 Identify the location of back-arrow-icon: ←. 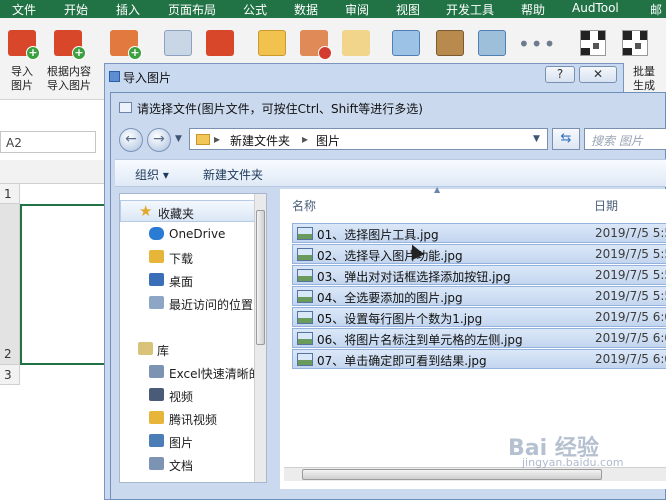
(131, 140).